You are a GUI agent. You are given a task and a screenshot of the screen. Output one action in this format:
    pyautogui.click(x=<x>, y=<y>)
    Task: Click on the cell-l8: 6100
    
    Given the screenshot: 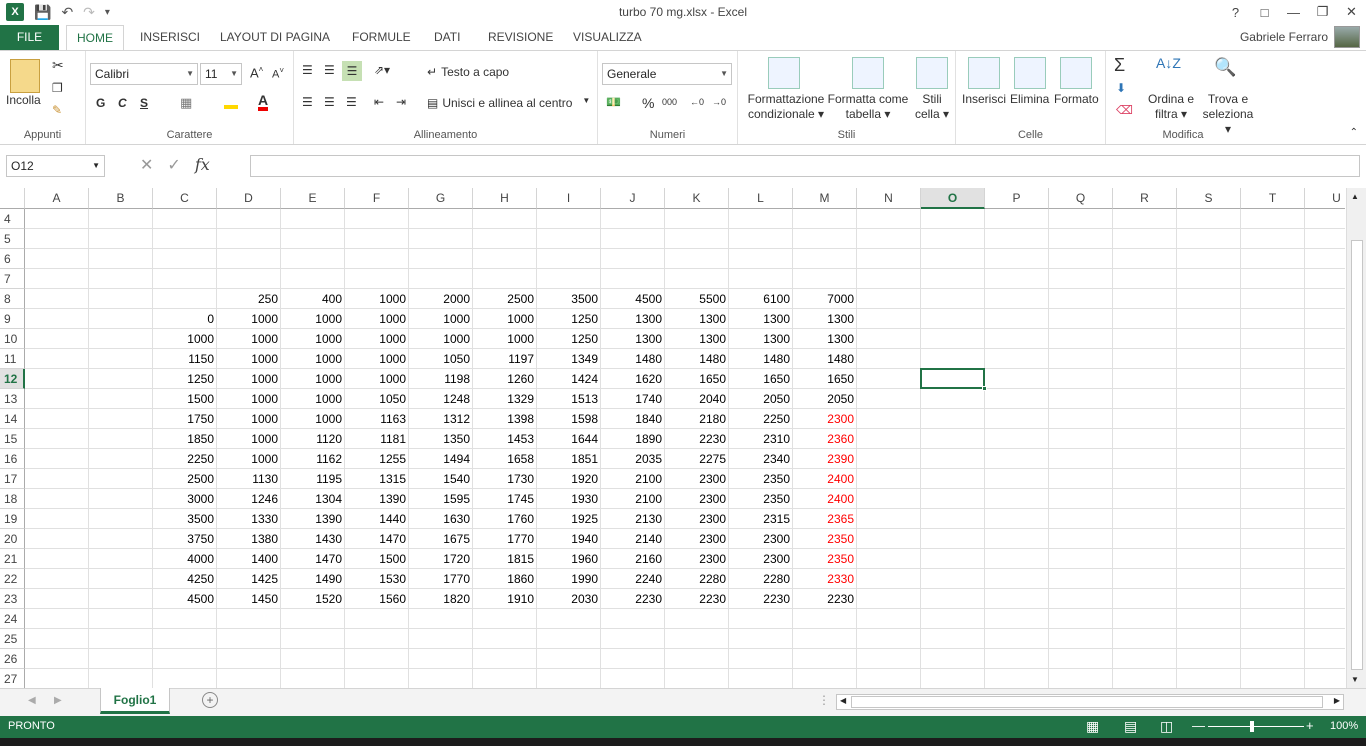 What is the action you would take?
    pyautogui.click(x=761, y=299)
    